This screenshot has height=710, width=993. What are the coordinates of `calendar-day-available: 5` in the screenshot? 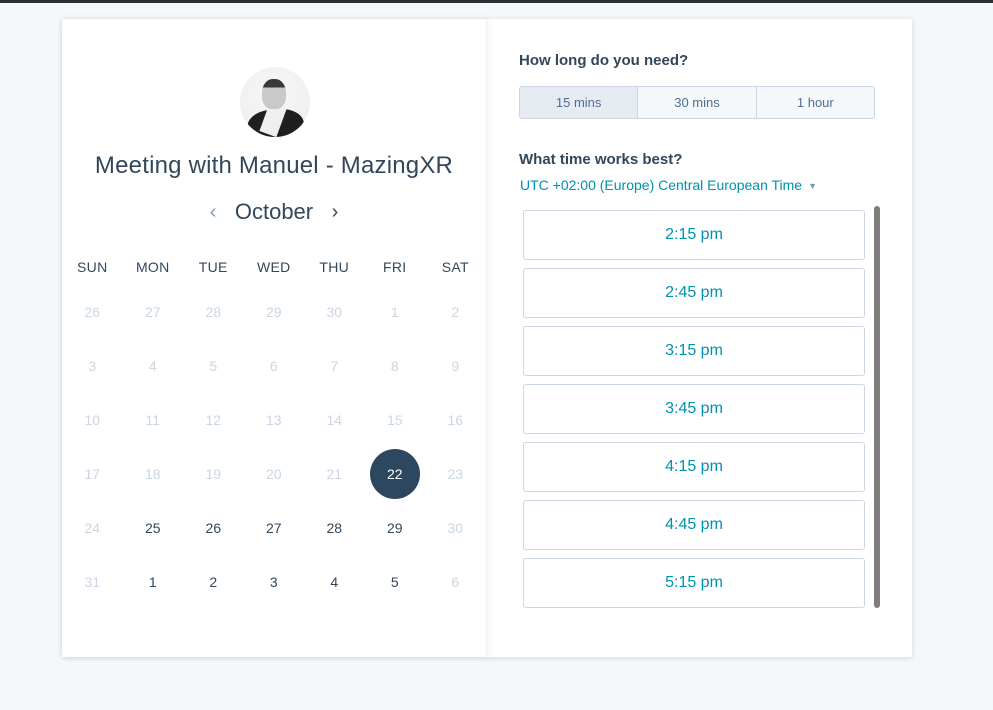 It's located at (395, 582).